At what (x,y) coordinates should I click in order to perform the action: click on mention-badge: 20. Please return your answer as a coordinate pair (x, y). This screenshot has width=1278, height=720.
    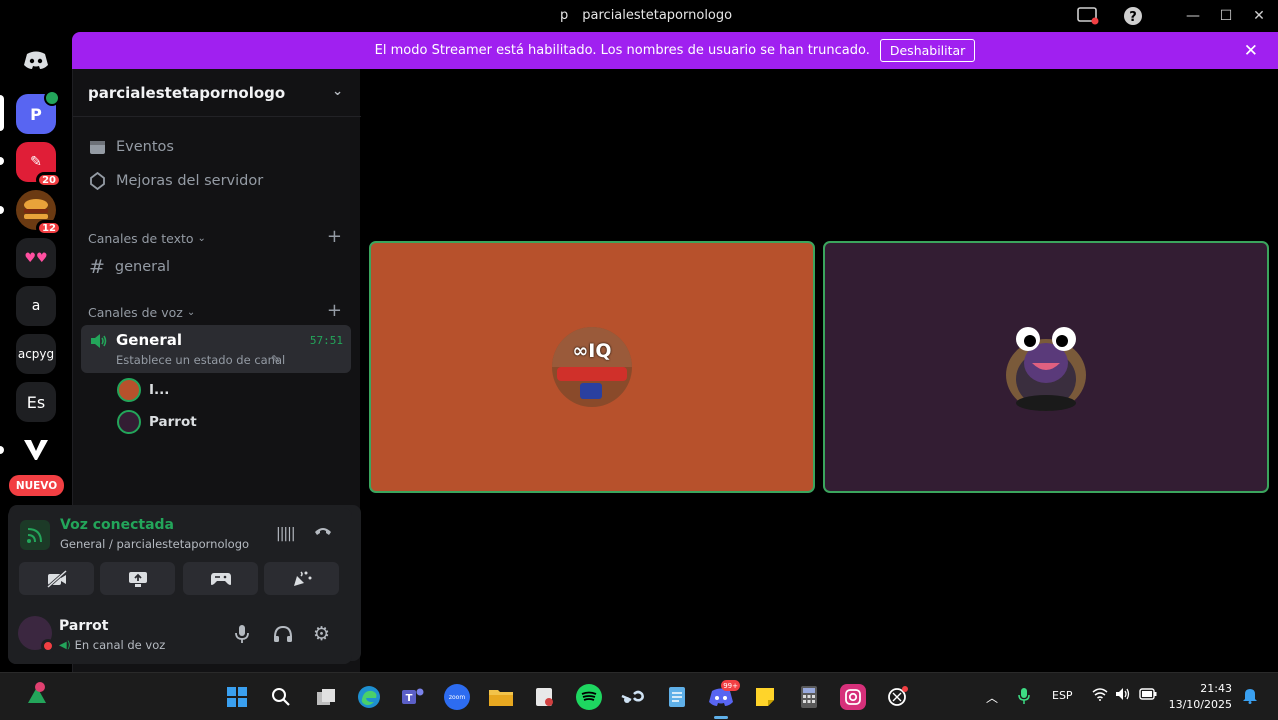
    Looking at the image, I should click on (49, 180).